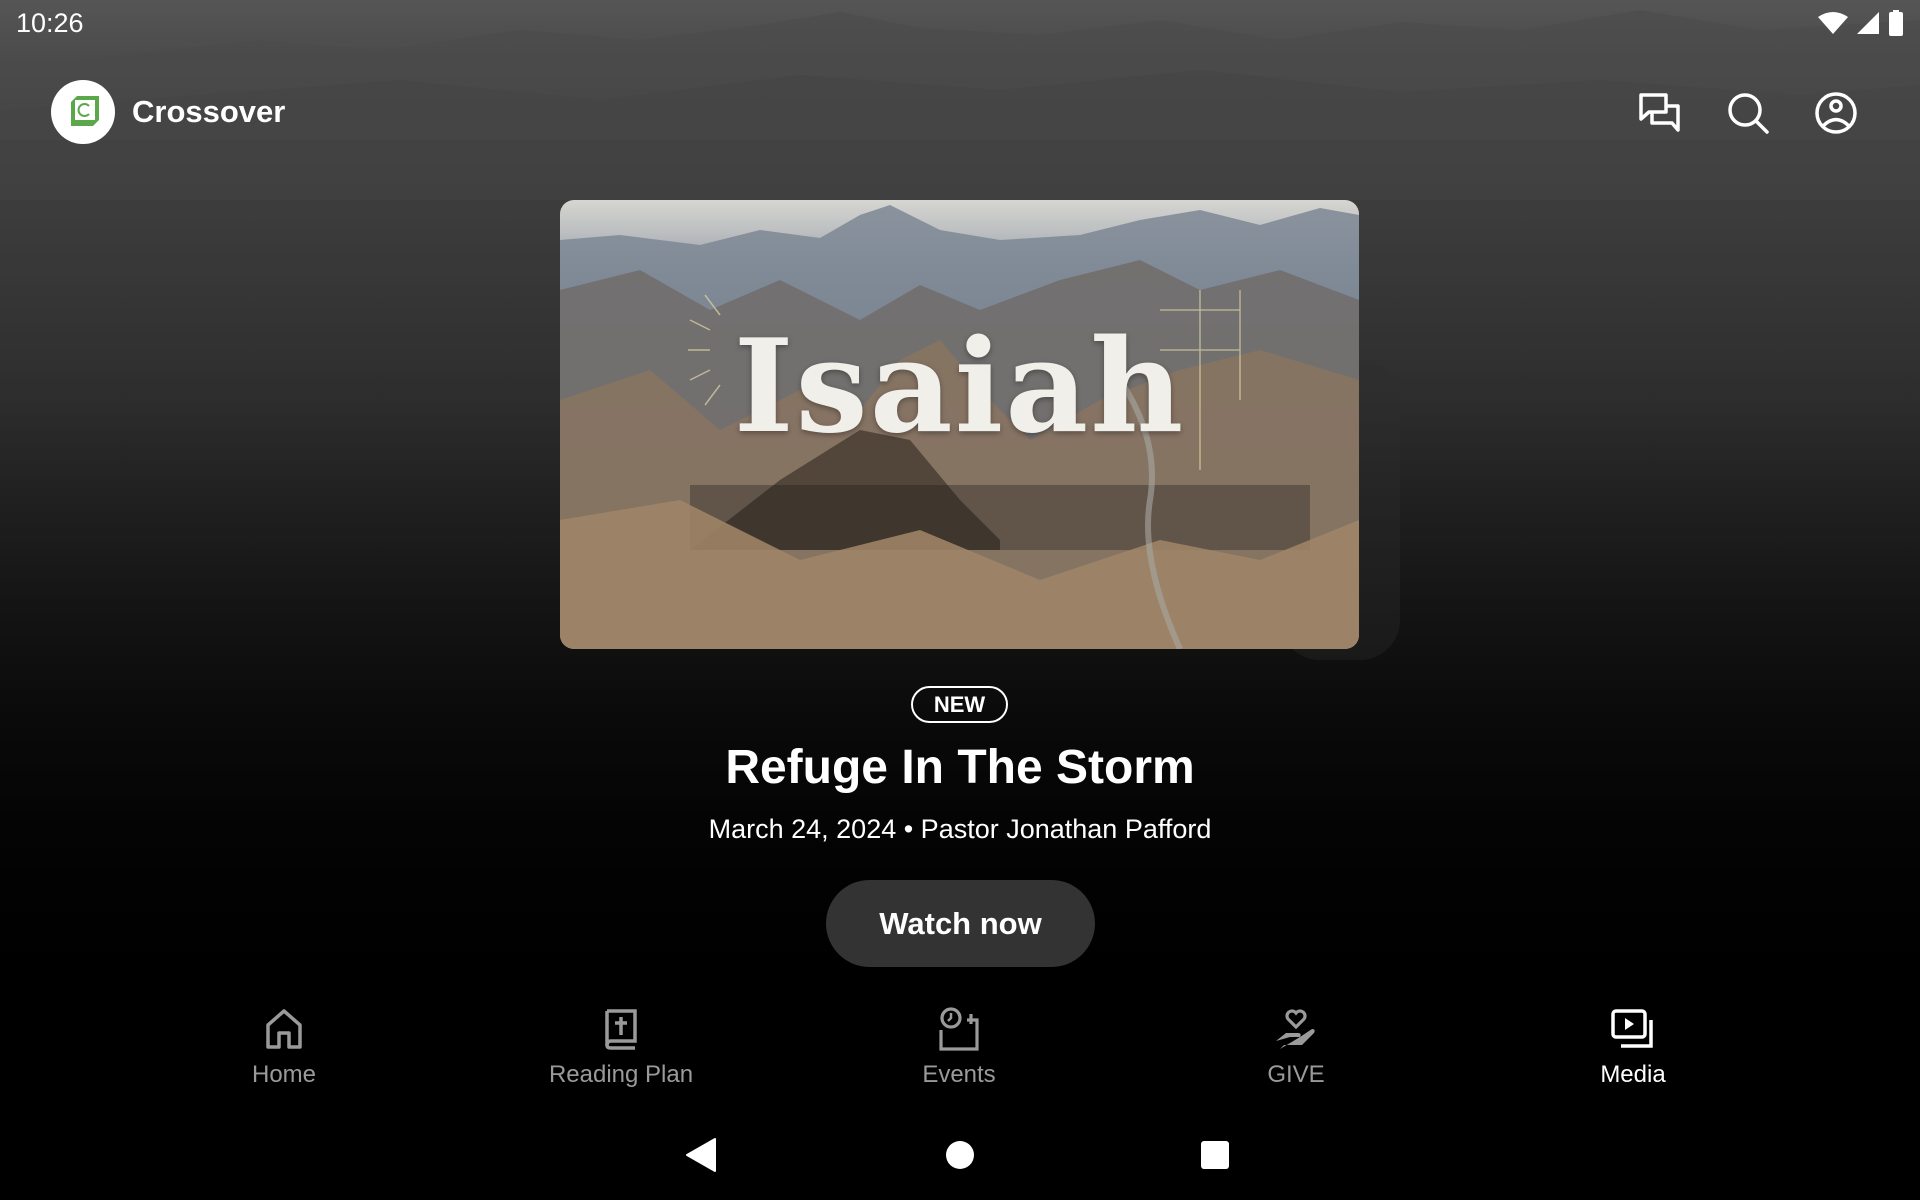  What do you see at coordinates (284, 1029) in the screenshot?
I see `home-icon` at bounding box center [284, 1029].